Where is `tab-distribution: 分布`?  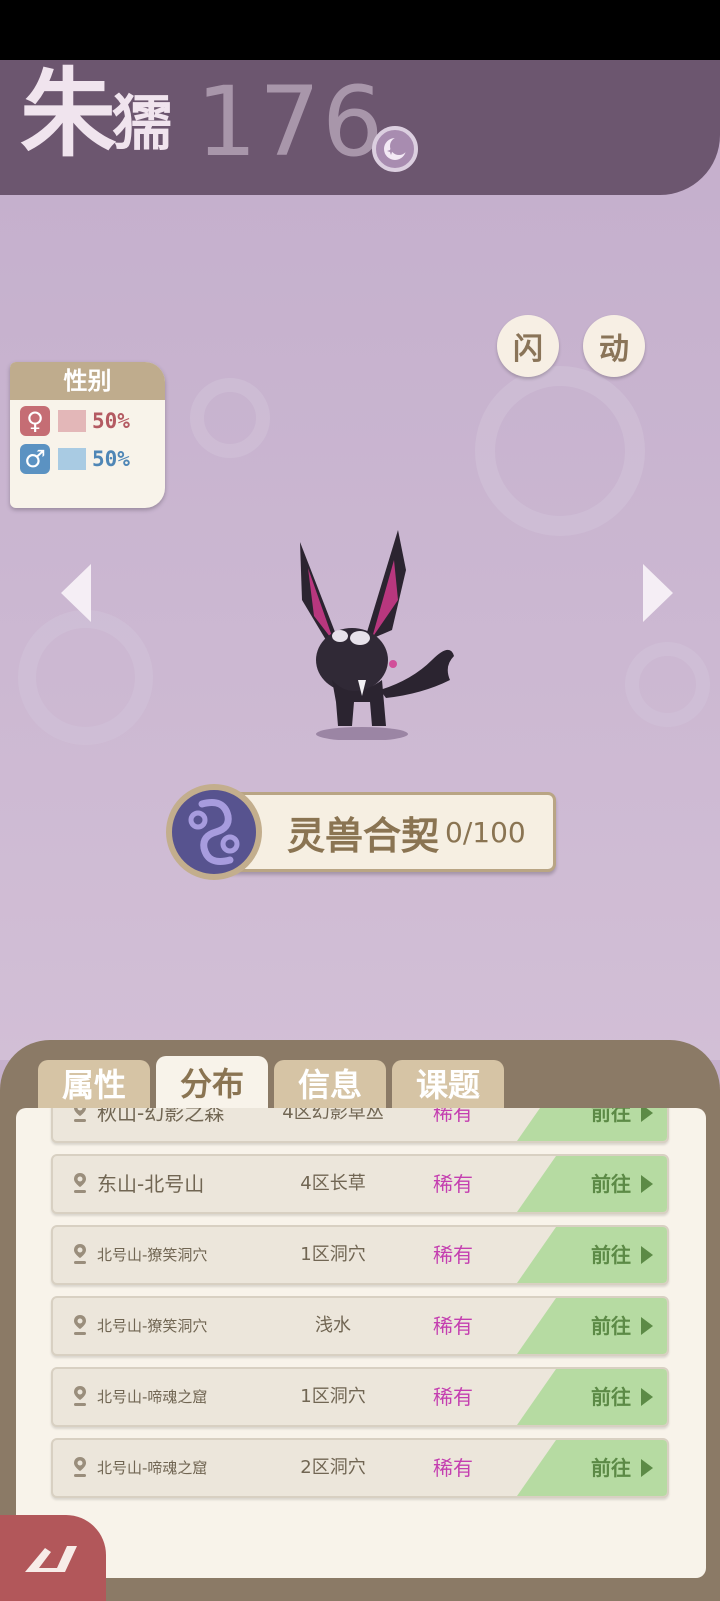
tab-distribution: 分布 is located at coordinates (212, 1084).